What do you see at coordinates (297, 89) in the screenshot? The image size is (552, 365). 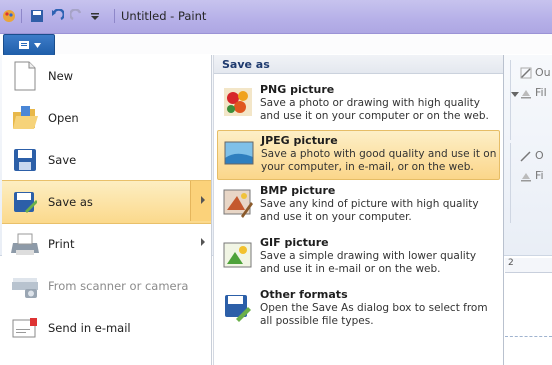 I see `option-title: PNG picture` at bounding box center [297, 89].